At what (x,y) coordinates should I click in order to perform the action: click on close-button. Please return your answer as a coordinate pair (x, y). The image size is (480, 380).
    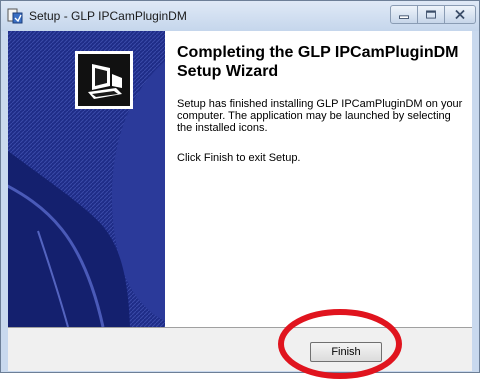
    Looking at the image, I should click on (460, 14).